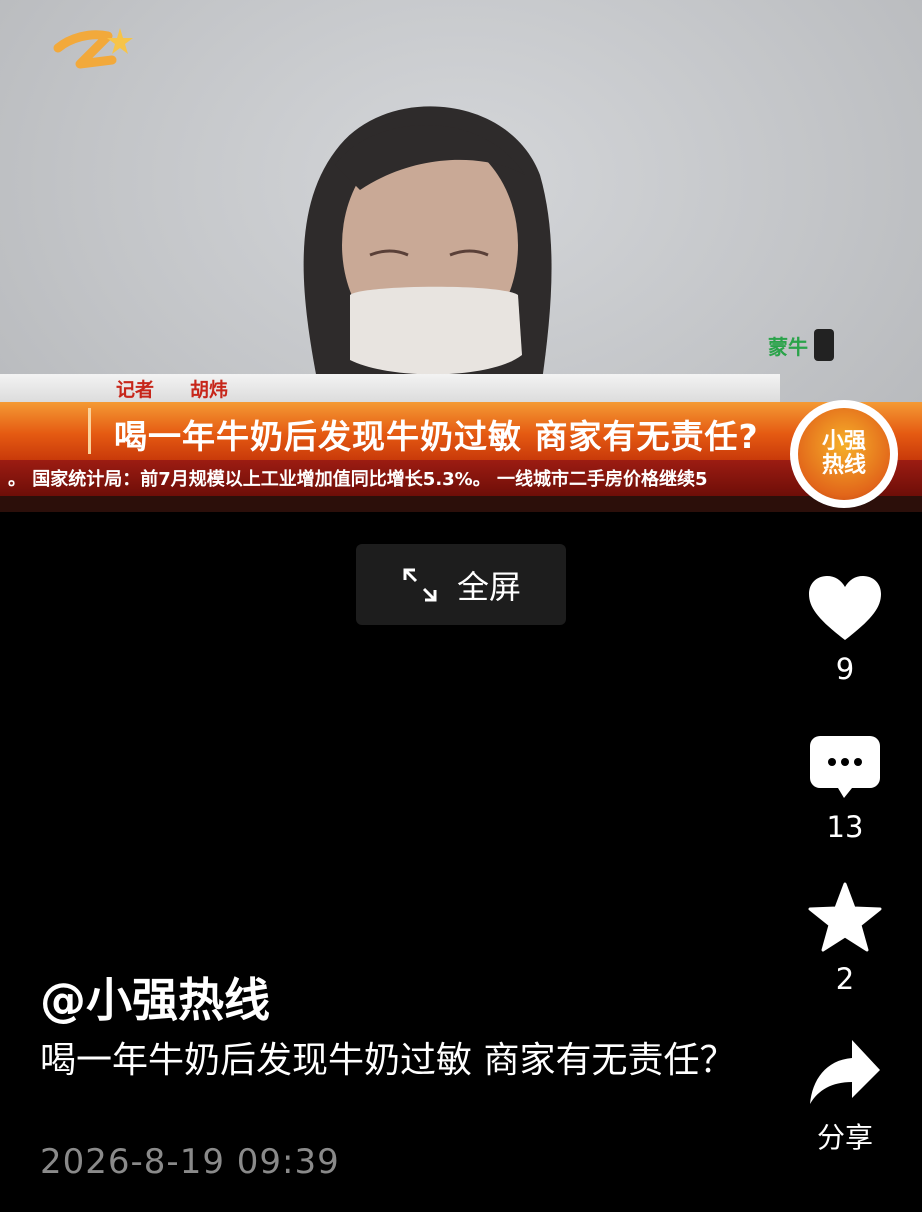  What do you see at coordinates (390, 388) in the screenshot?
I see `reporter-bar: 记者 胡炜` at bounding box center [390, 388].